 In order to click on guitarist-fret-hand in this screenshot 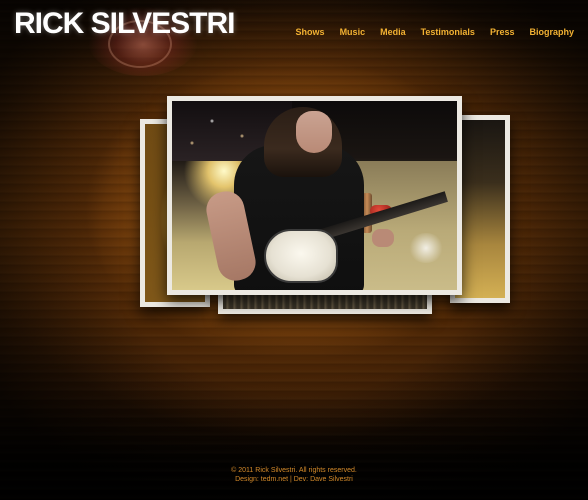, I will do `click(383, 238)`.